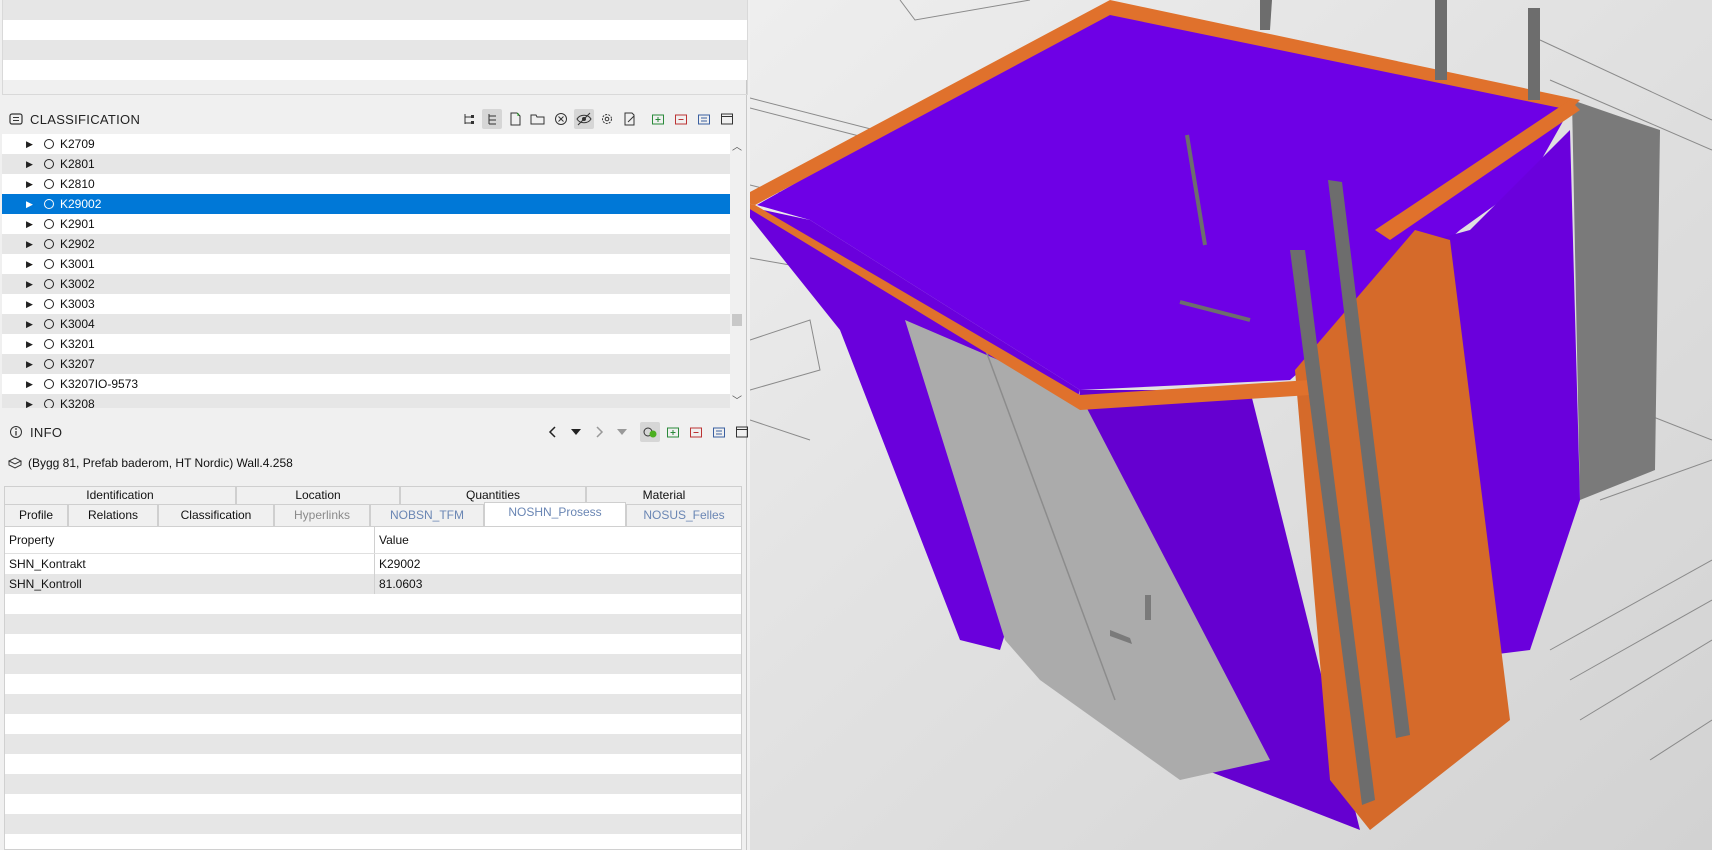 This screenshot has height=850, width=1712. I want to click on property-name: SHN_Kontroll, so click(190, 584).